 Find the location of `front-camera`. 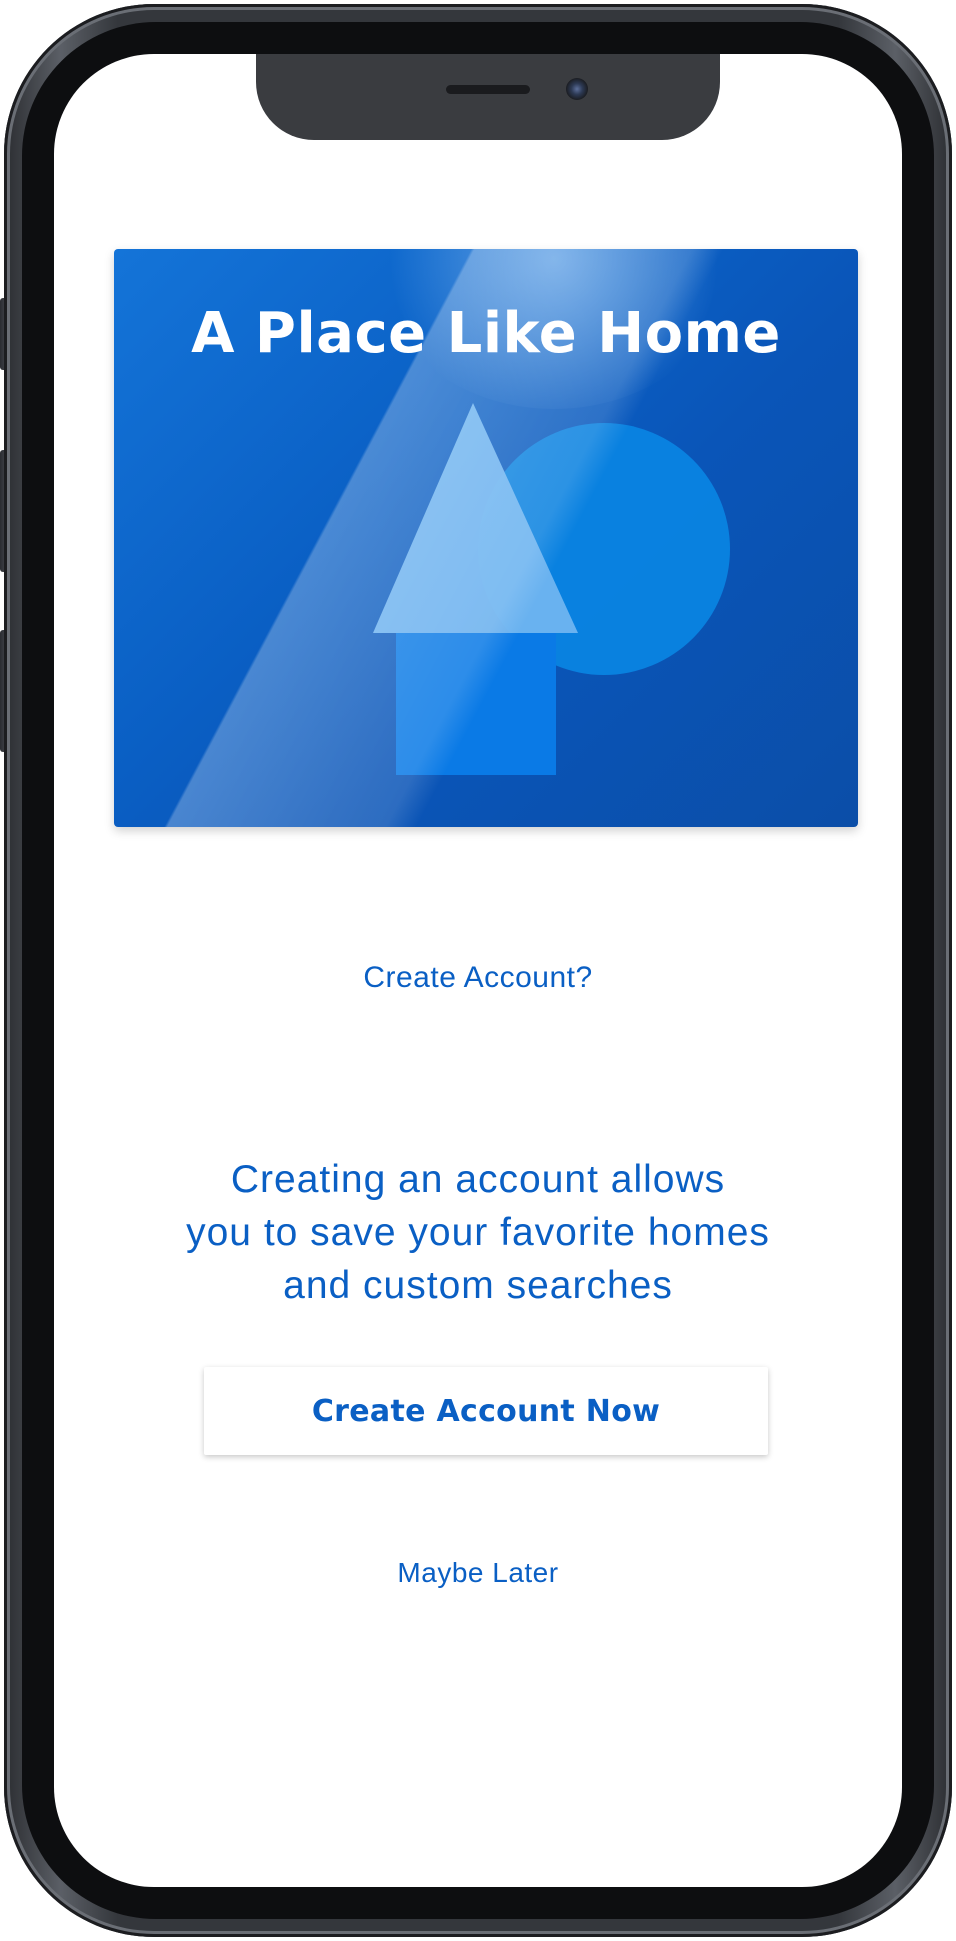

front-camera is located at coordinates (577, 89).